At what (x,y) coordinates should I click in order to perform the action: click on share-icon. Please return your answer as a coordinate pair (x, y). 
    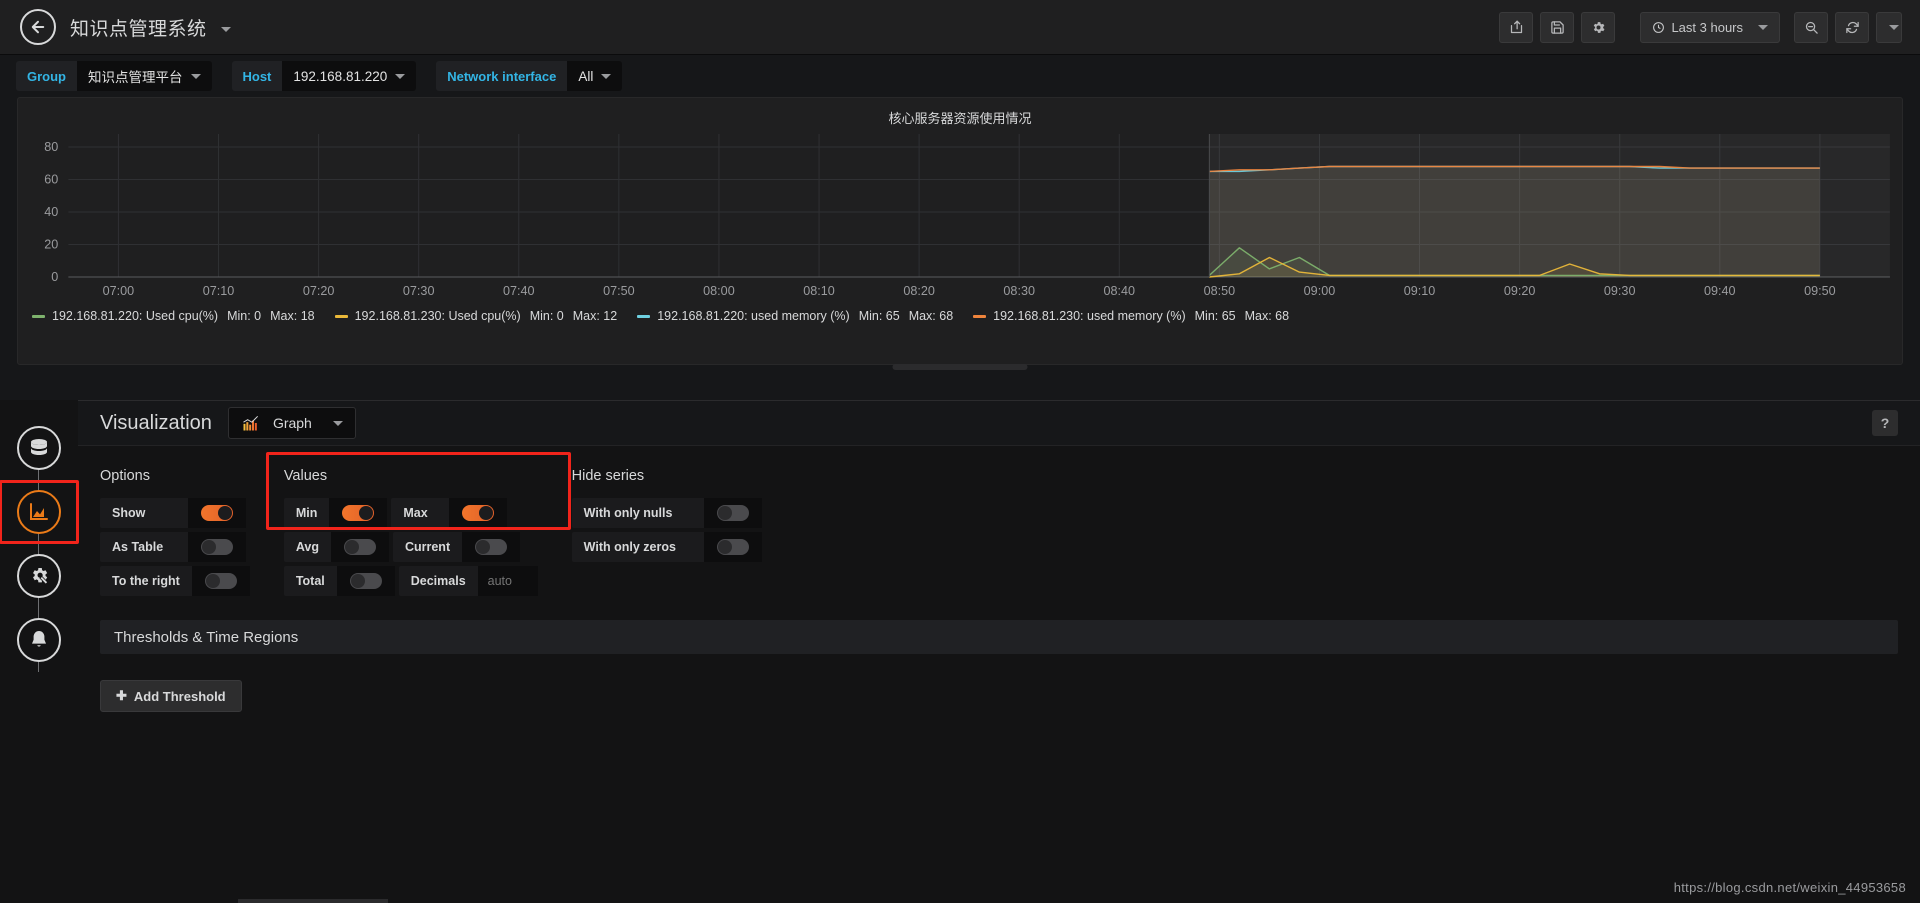
    Looking at the image, I should click on (1516, 26).